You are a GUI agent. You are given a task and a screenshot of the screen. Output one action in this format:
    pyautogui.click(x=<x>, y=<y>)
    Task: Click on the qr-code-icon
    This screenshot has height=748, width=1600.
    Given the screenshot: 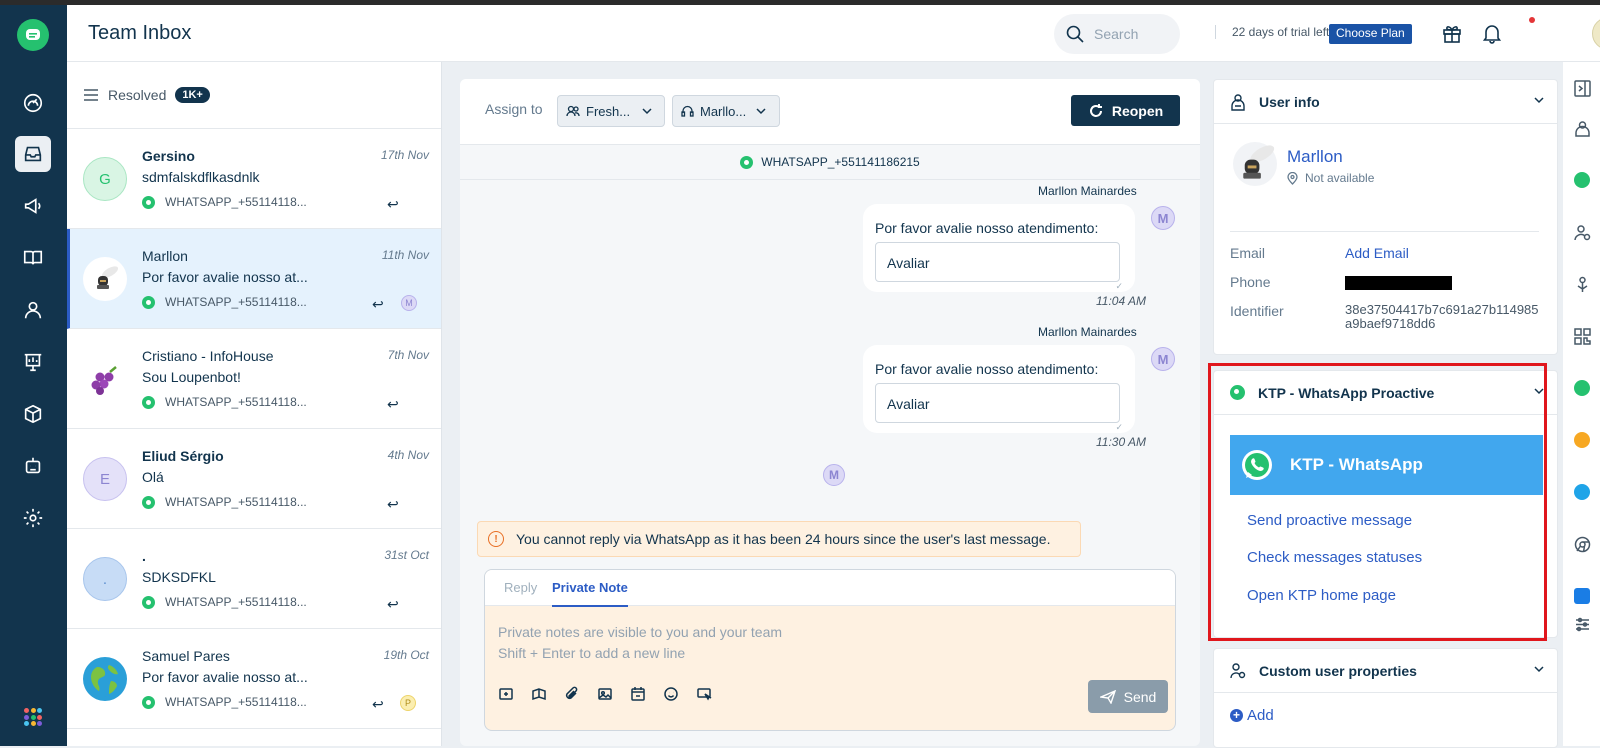 What is the action you would take?
    pyautogui.click(x=1582, y=336)
    